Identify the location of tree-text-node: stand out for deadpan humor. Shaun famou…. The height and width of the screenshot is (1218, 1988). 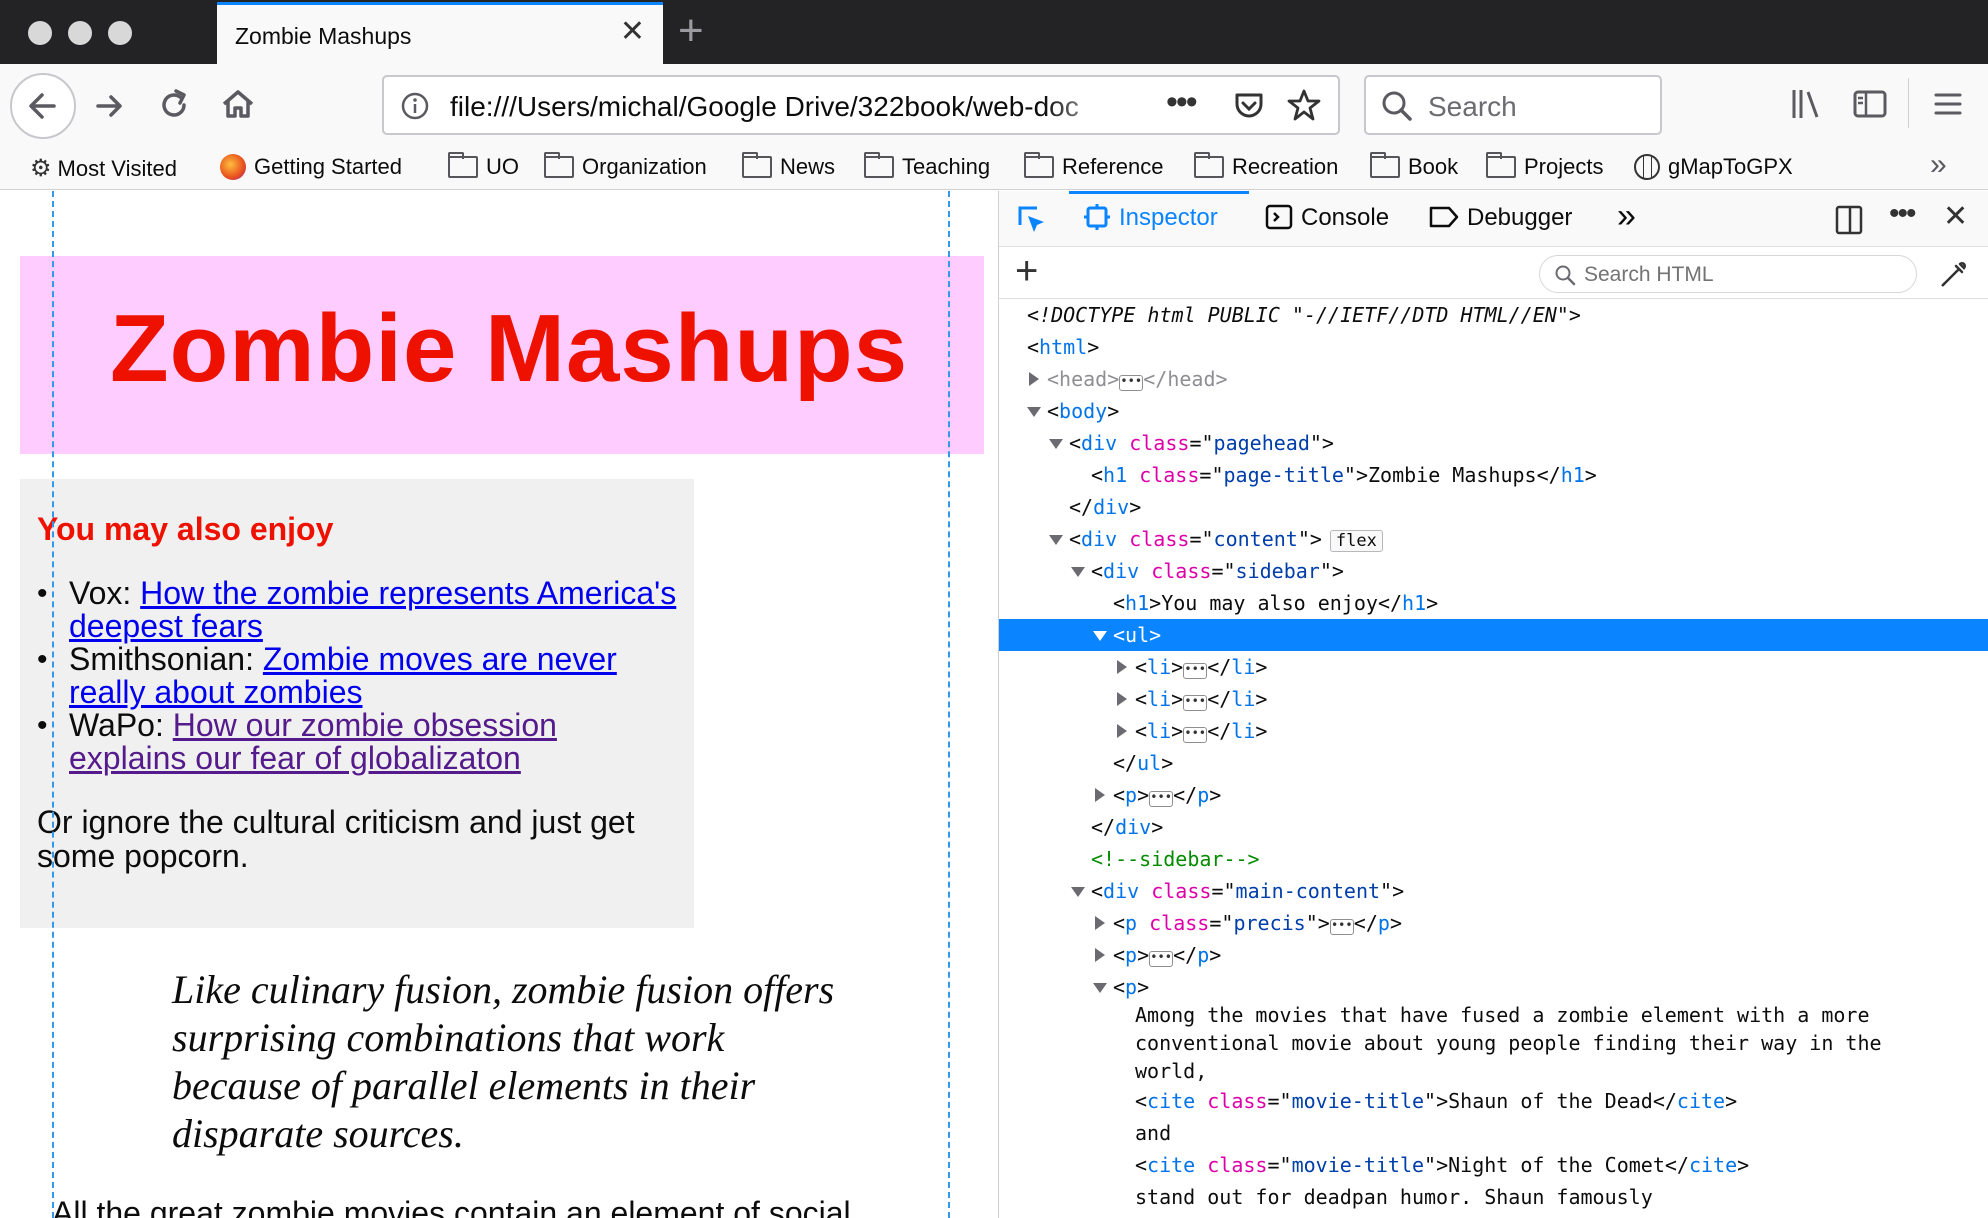
(1493, 1197).